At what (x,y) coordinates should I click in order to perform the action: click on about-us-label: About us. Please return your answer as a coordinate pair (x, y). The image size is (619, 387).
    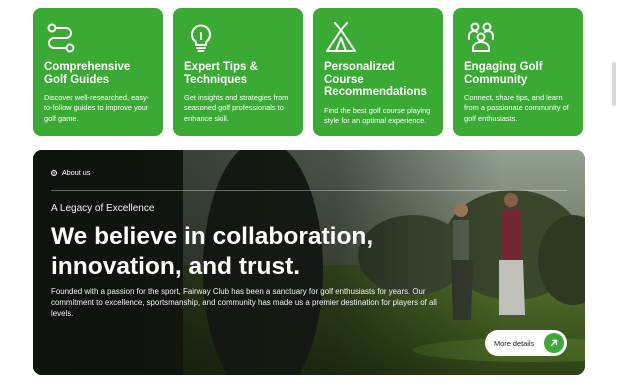
    Looking at the image, I should click on (76, 172).